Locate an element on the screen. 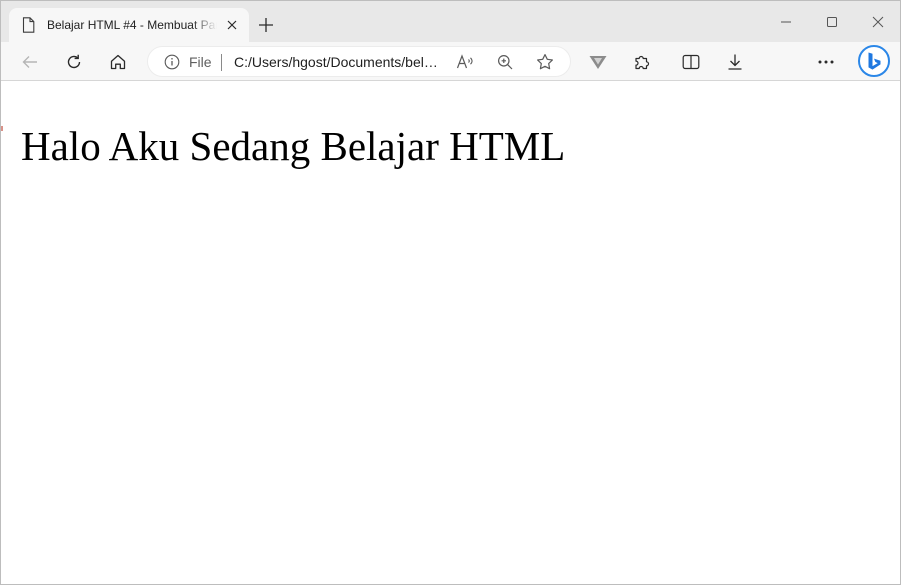 The height and width of the screenshot is (585, 901). close-tab-icon is located at coordinates (232, 25).